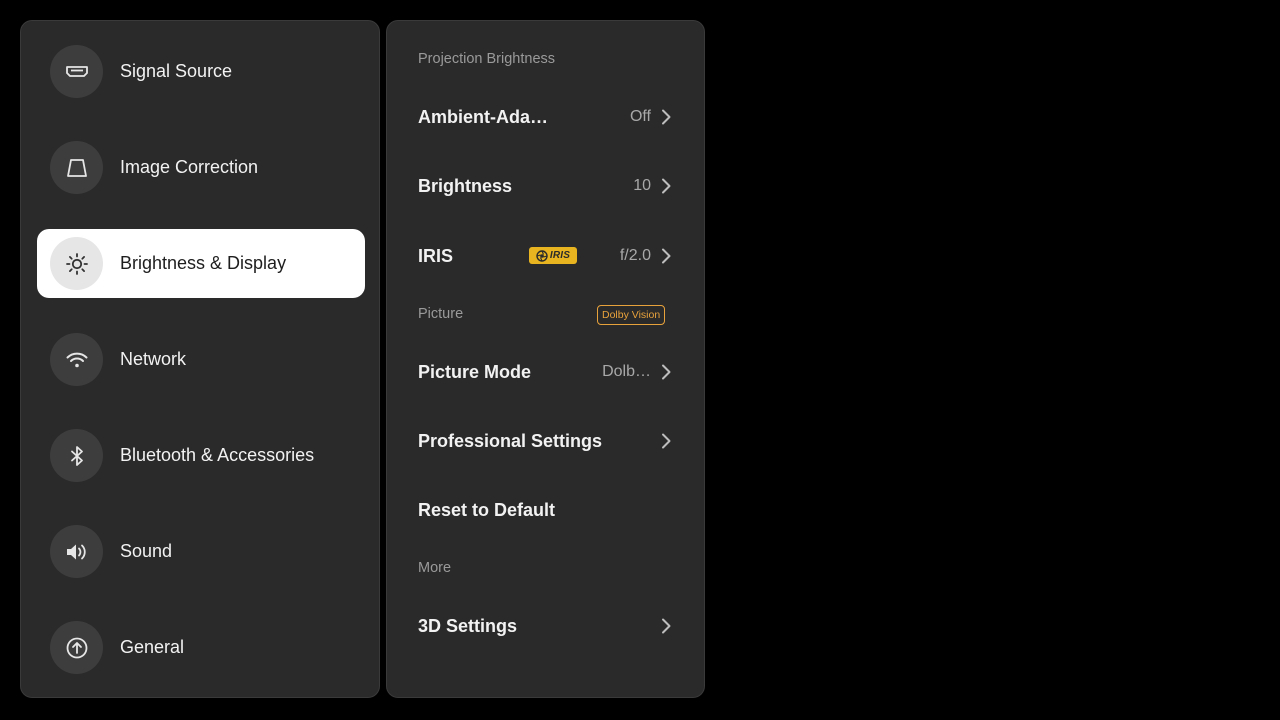 This screenshot has height=720, width=1280. What do you see at coordinates (76, 647) in the screenshot?
I see `arrow-up-circle-icon` at bounding box center [76, 647].